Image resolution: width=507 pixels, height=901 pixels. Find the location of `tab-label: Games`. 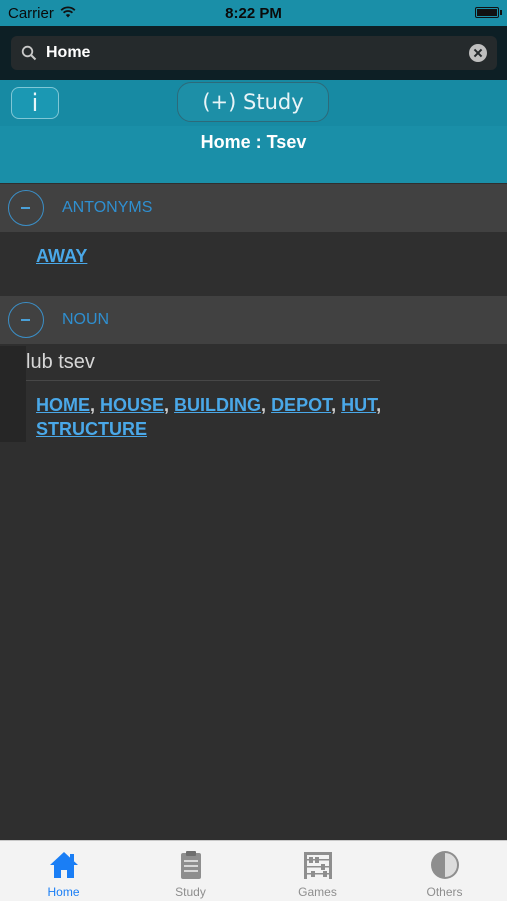

tab-label: Games is located at coordinates (317, 892).